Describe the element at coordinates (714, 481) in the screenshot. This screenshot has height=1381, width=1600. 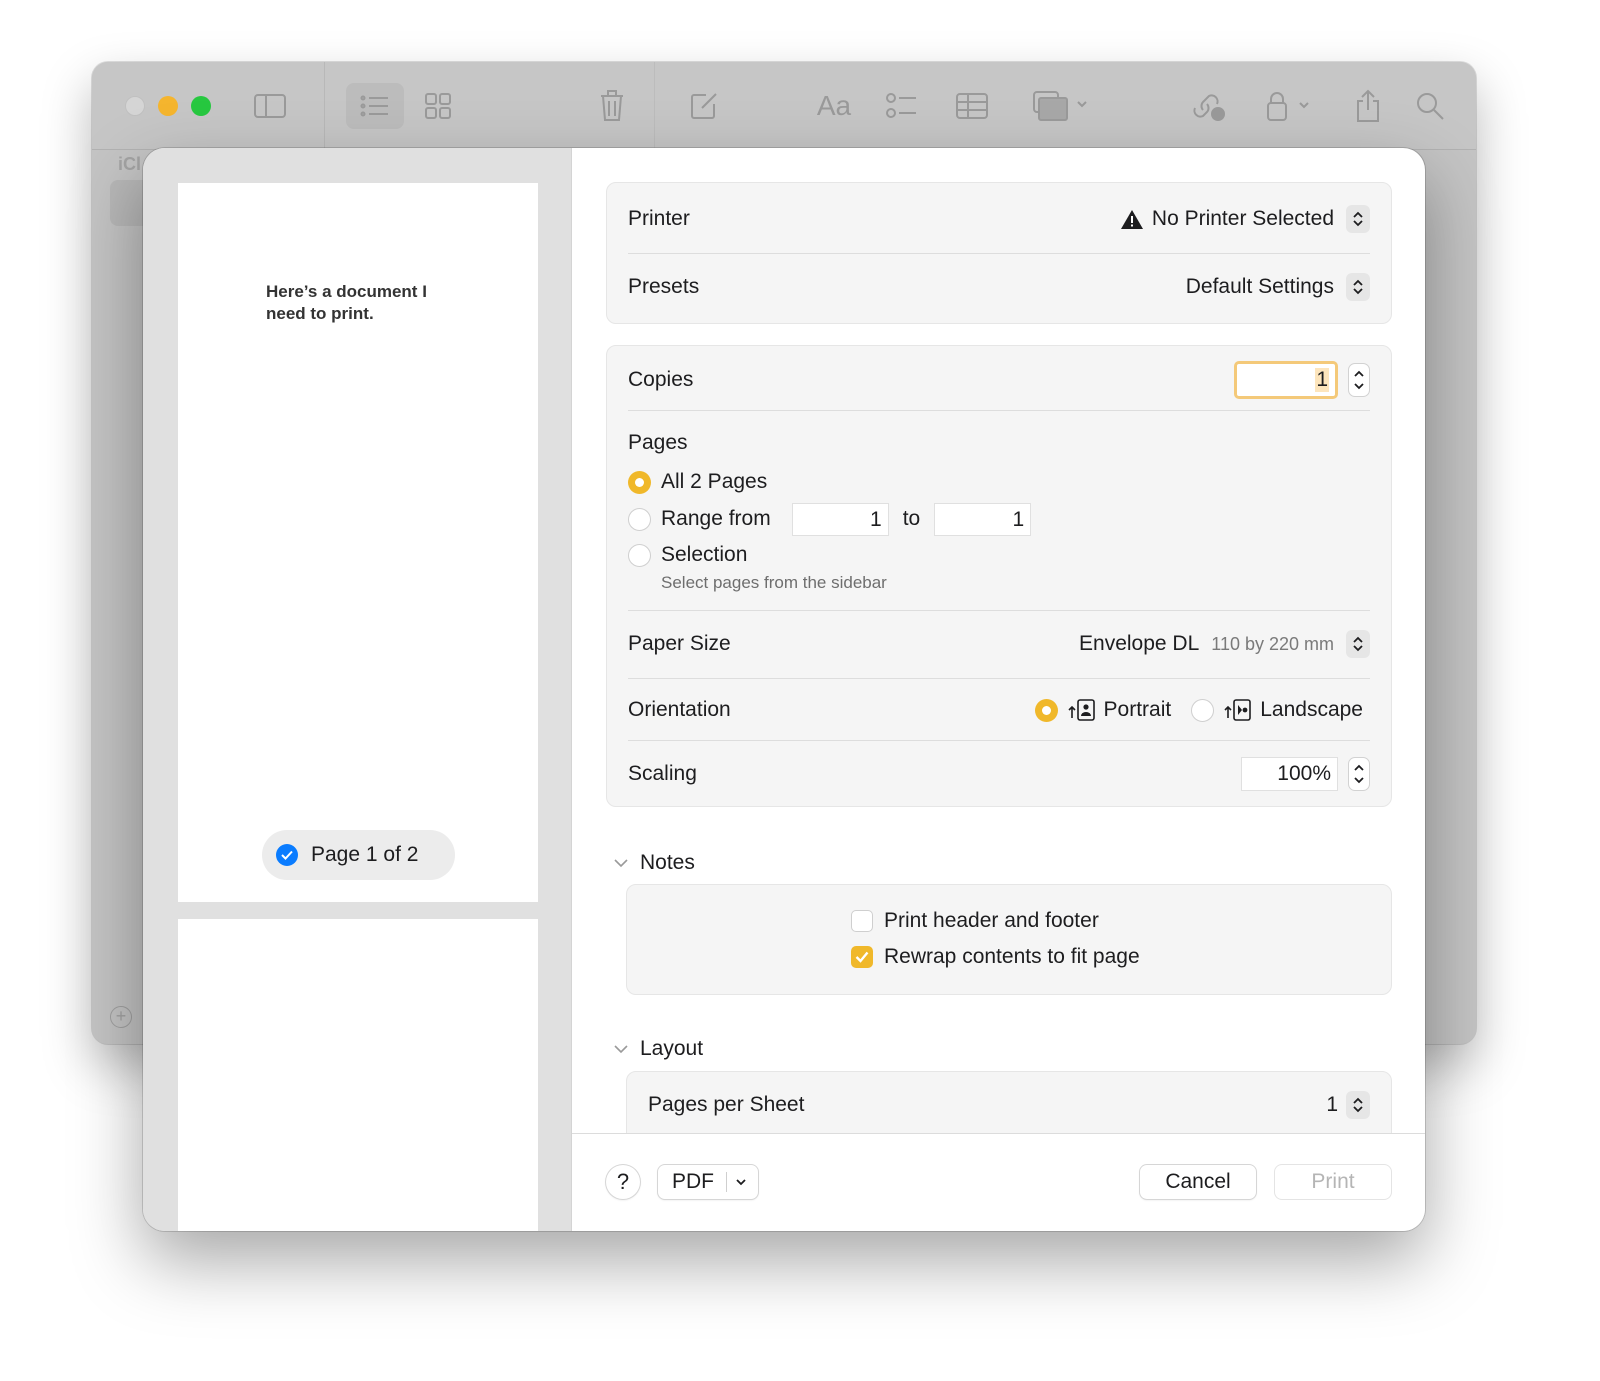
I see `pages-all-label: All 2 Pages` at that location.